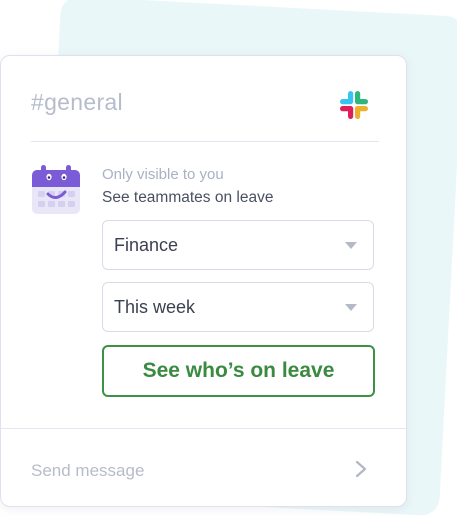  I want to click on header-divider, so click(205, 141).